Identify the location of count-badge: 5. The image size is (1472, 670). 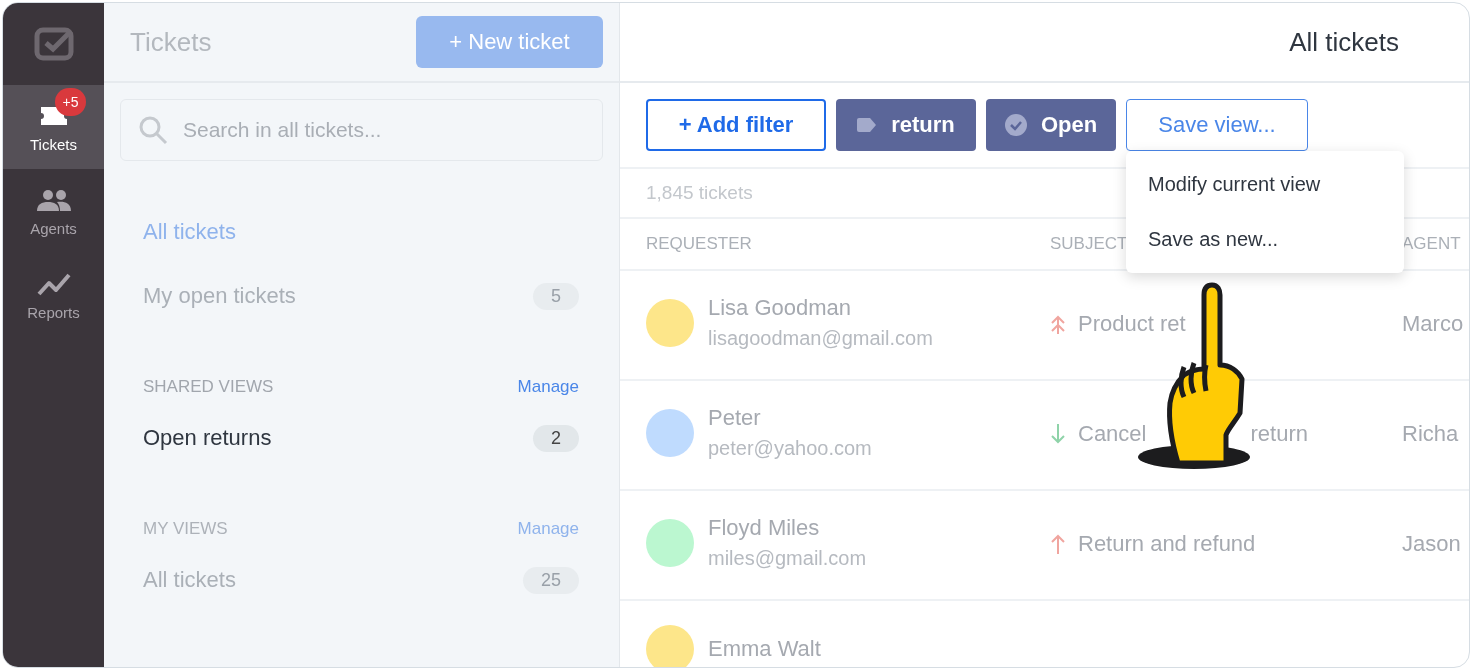
(556, 296).